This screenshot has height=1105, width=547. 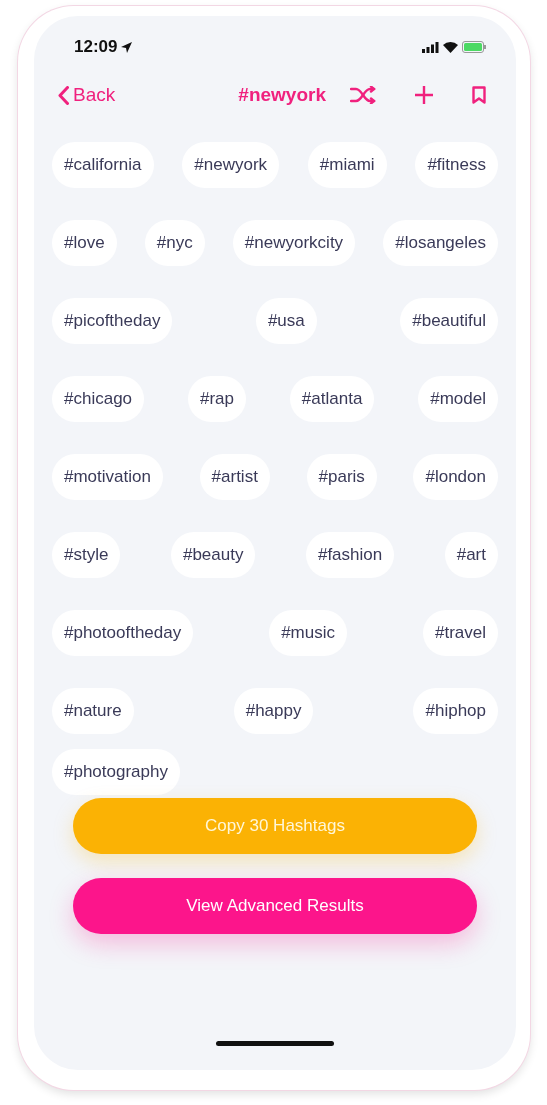 What do you see at coordinates (116, 772) in the screenshot?
I see `hashtag-chip: #photography` at bounding box center [116, 772].